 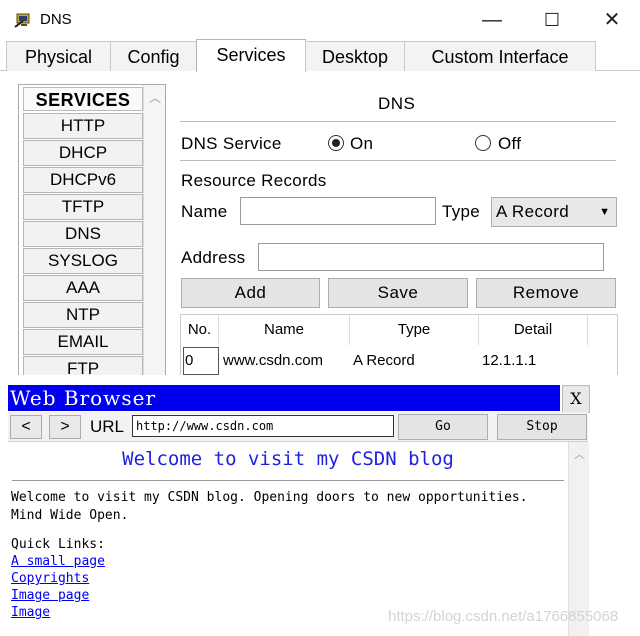 What do you see at coordinates (213, 257) in the screenshot?
I see `address-label: Address` at bounding box center [213, 257].